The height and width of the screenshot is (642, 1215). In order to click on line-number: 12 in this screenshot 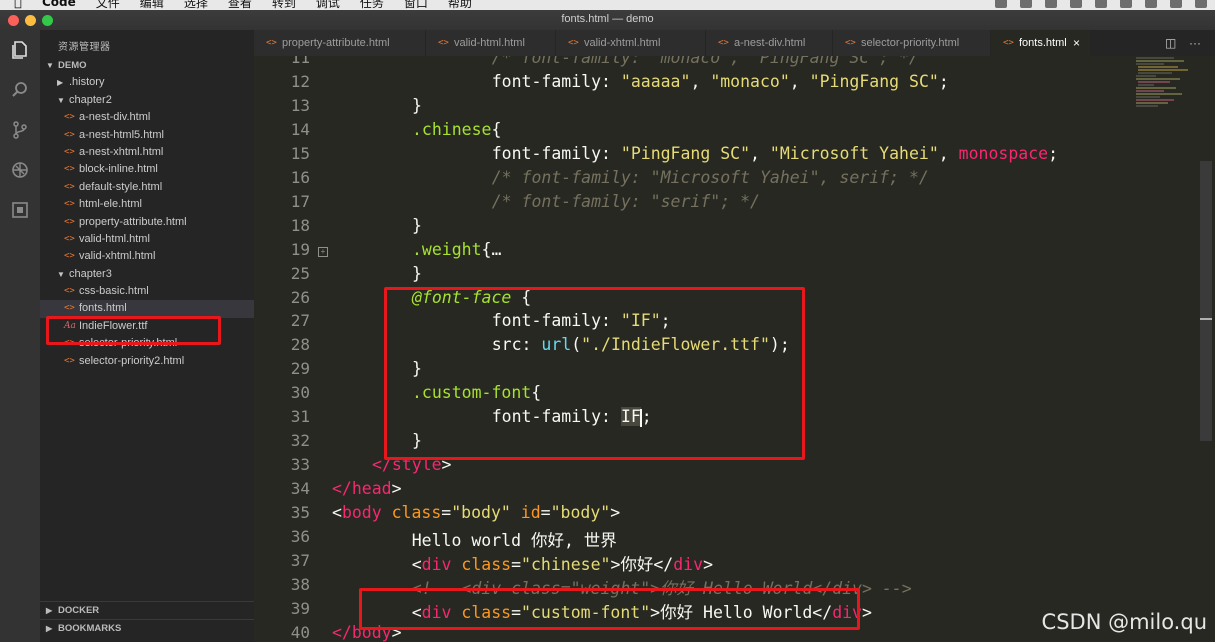, I will do `click(300, 81)`.